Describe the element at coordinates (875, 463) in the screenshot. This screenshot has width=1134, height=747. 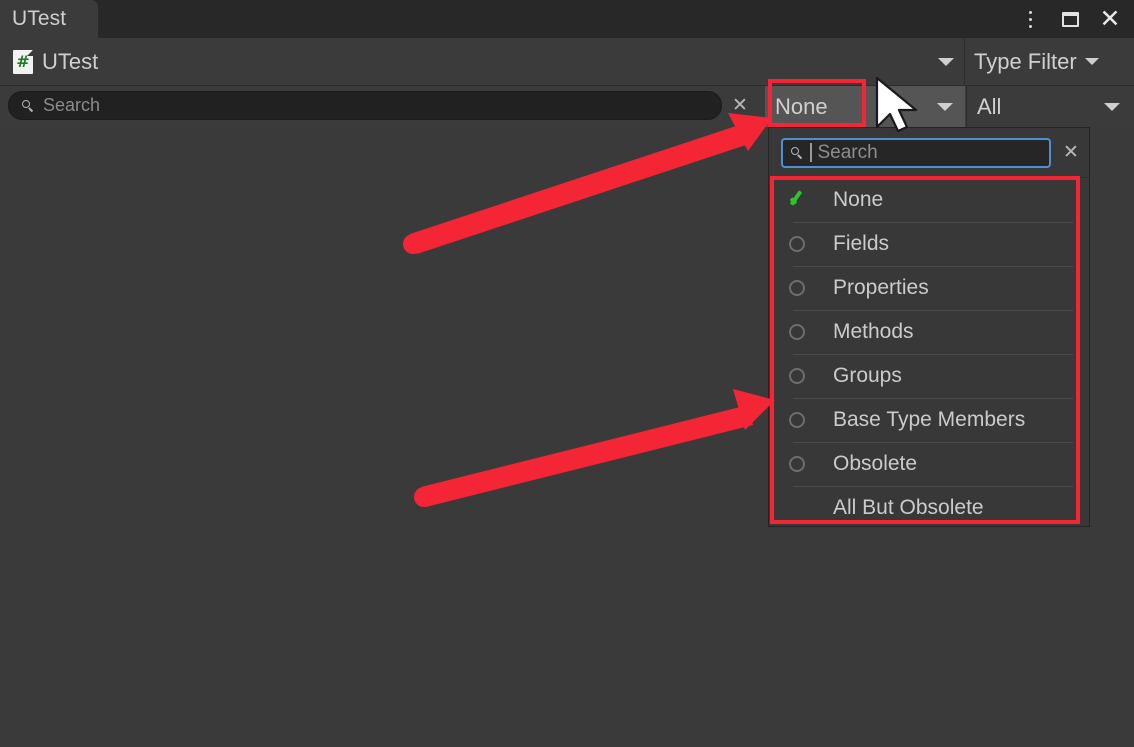
I see `popup-option-label: Obsolete` at that location.